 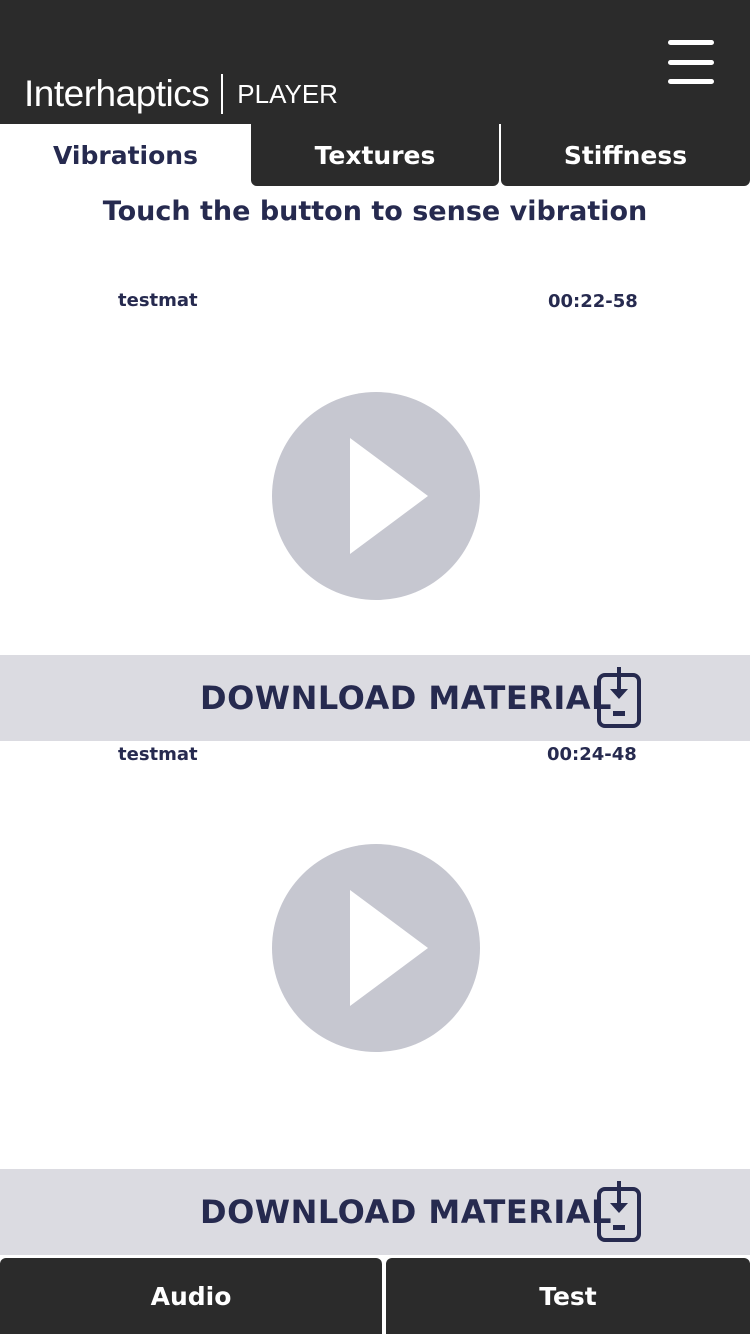 I want to click on tab-bar: Vibrations Textures Stiffness, so click(x=375, y=155).